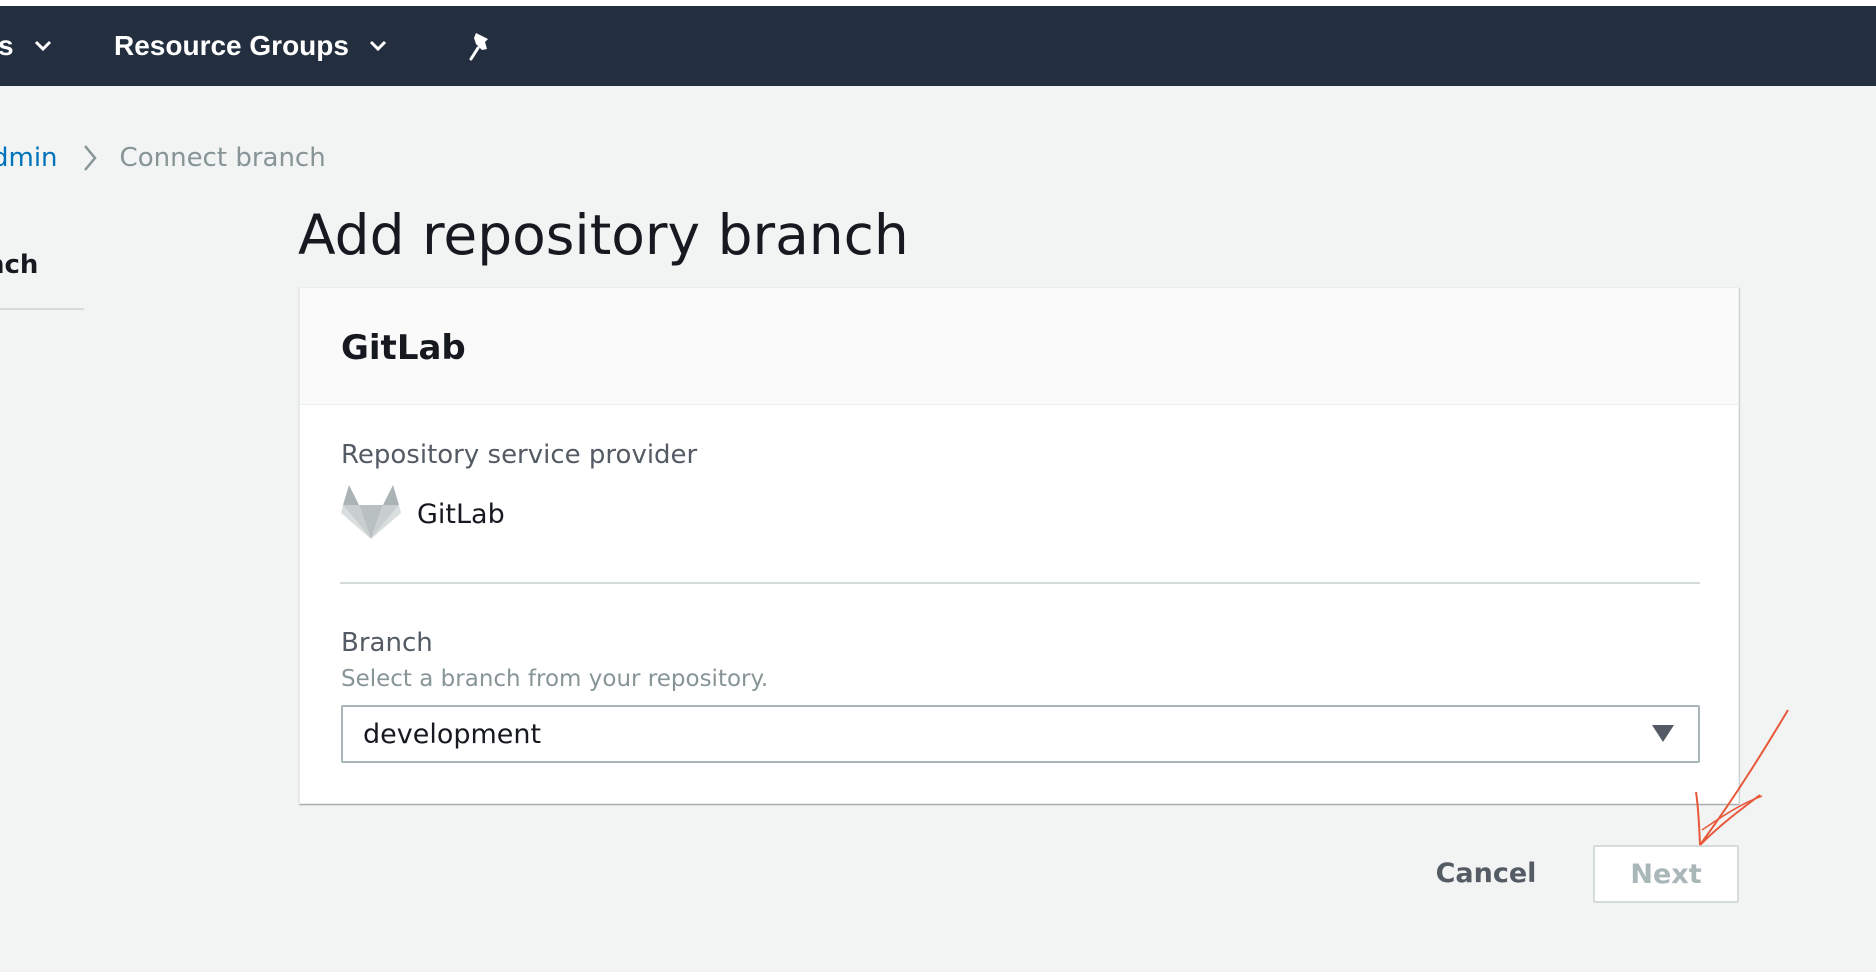 The width and height of the screenshot is (1876, 972). I want to click on breadcrumb-current: Connect branch, so click(222, 158).